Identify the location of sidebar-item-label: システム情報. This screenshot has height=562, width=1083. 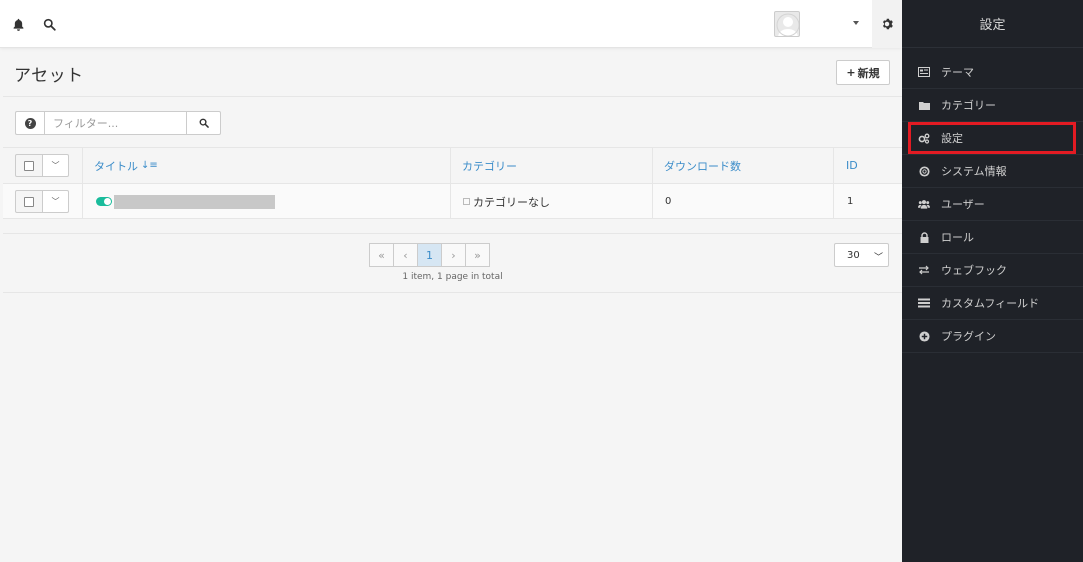
(974, 171).